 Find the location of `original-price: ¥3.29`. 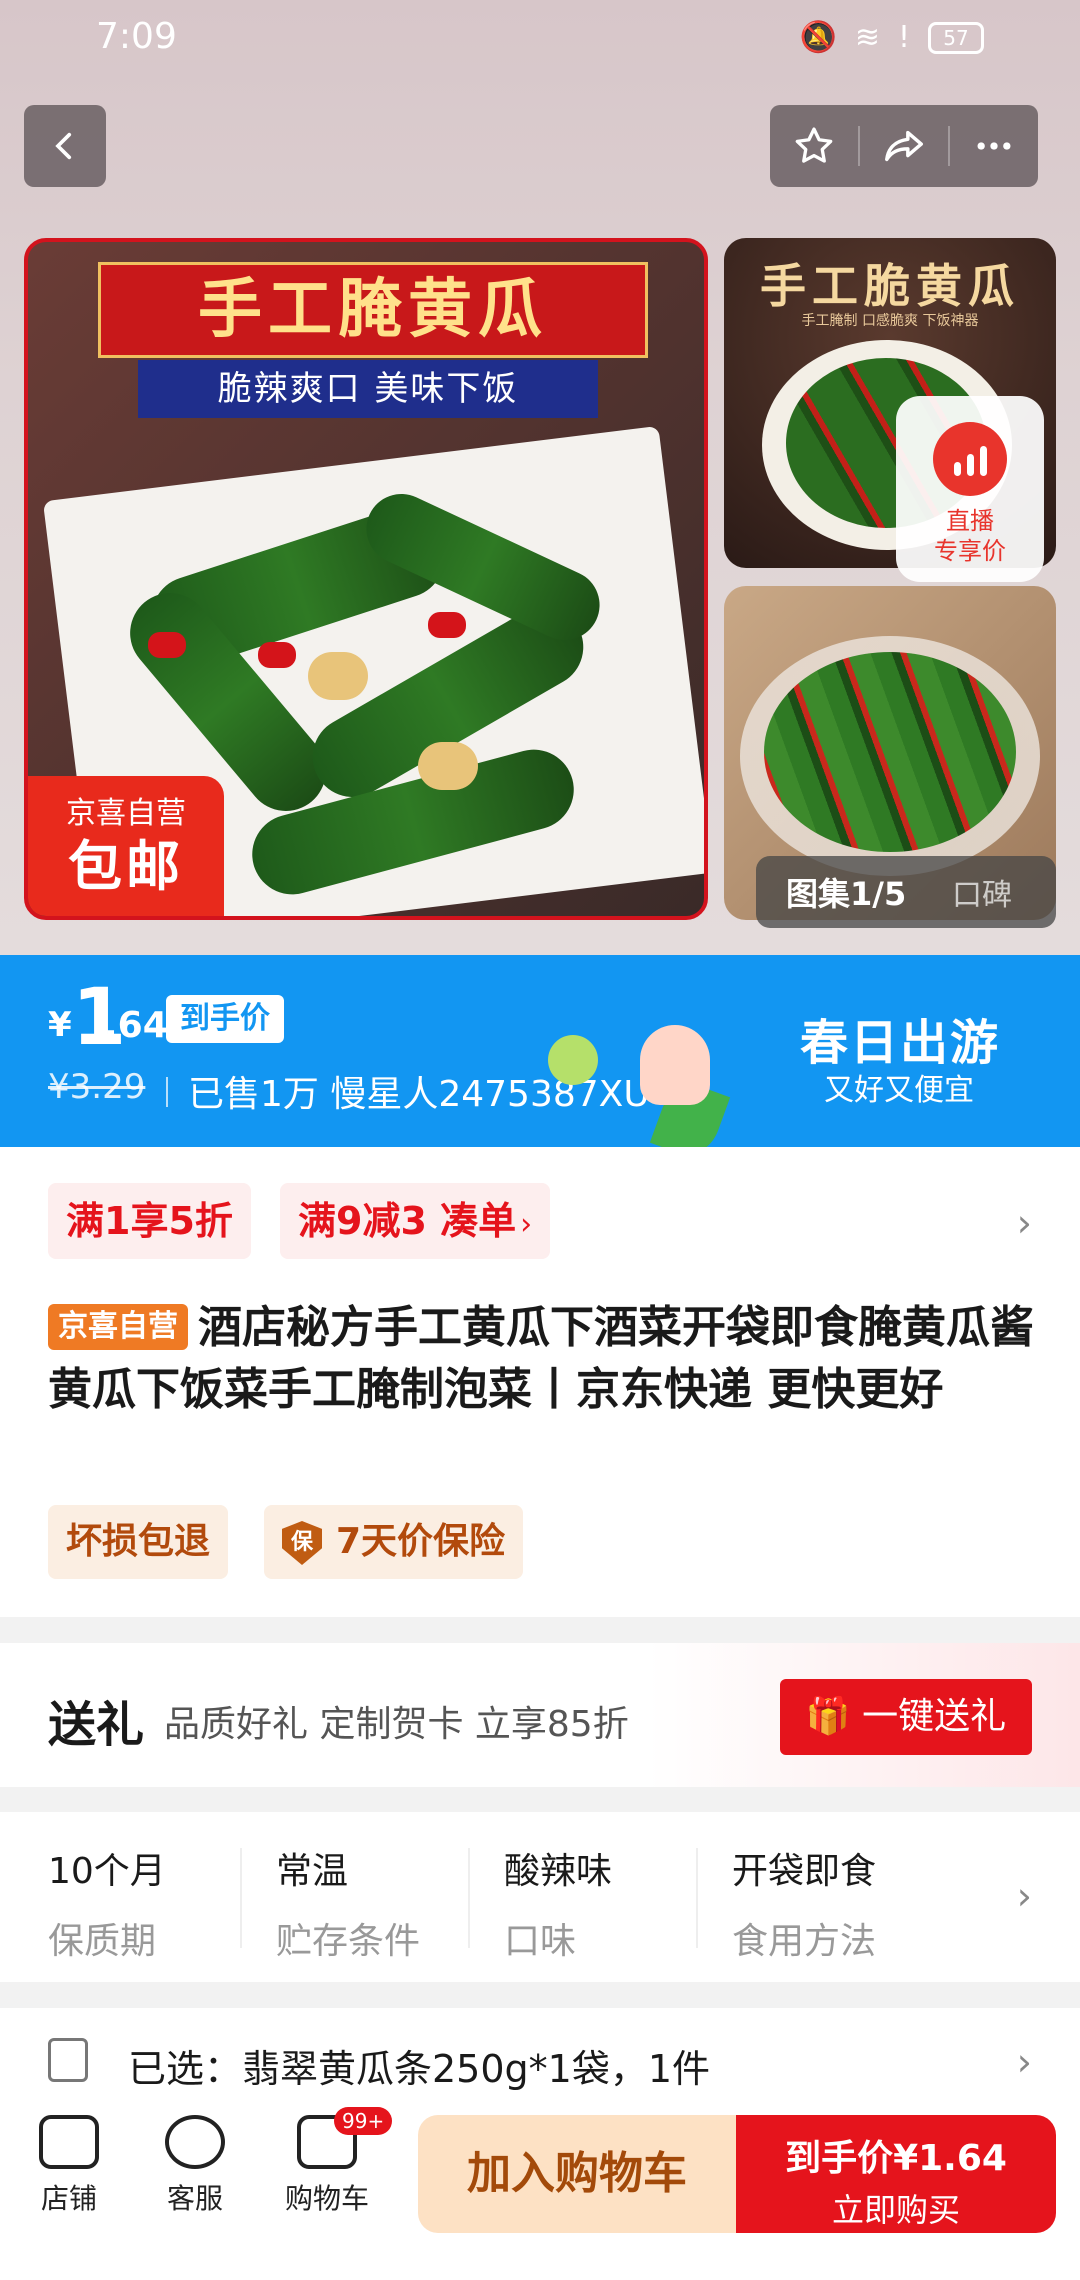

original-price: ¥3.29 is located at coordinates (97, 1087).